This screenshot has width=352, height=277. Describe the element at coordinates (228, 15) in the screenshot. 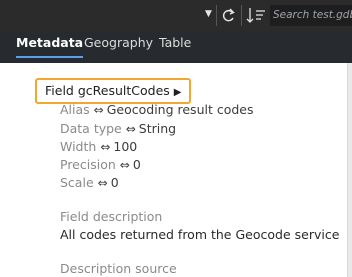

I see `refresh-icon` at that location.